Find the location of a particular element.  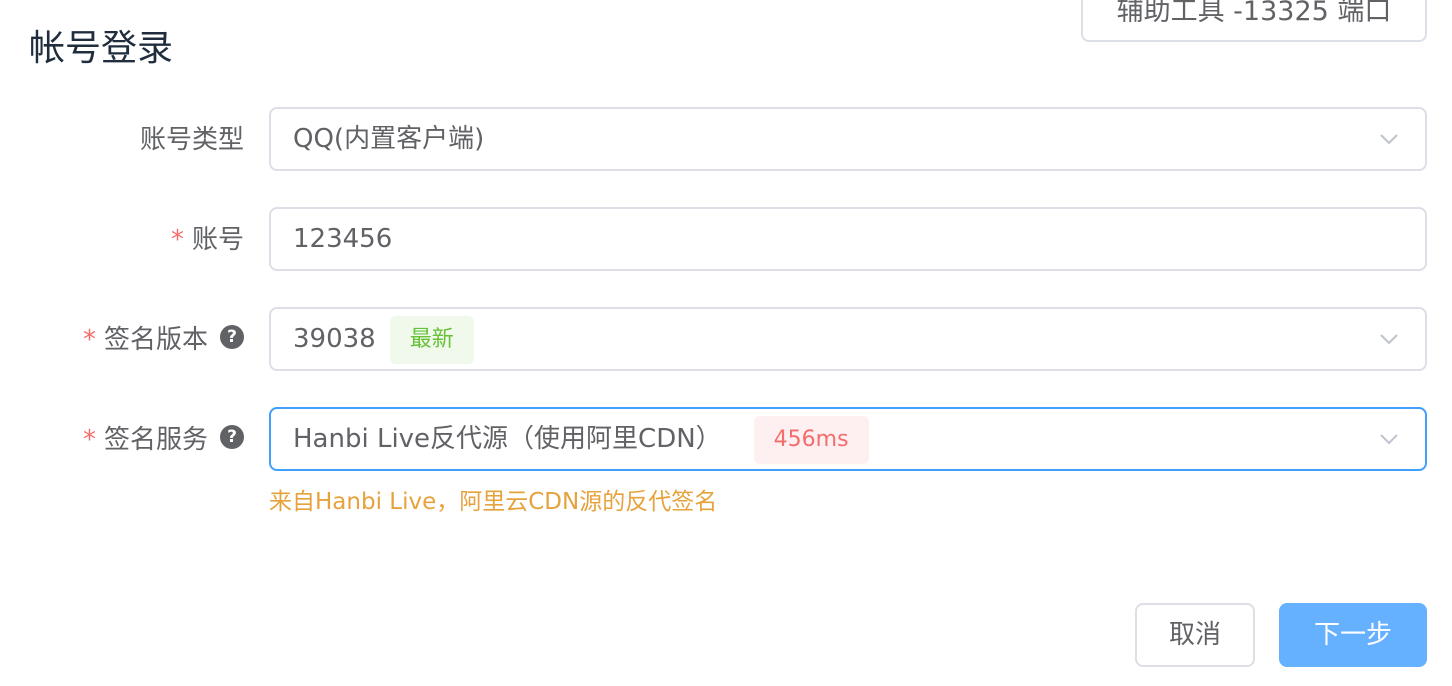

sign-service-label: * 签名服务? is located at coordinates (163, 440).